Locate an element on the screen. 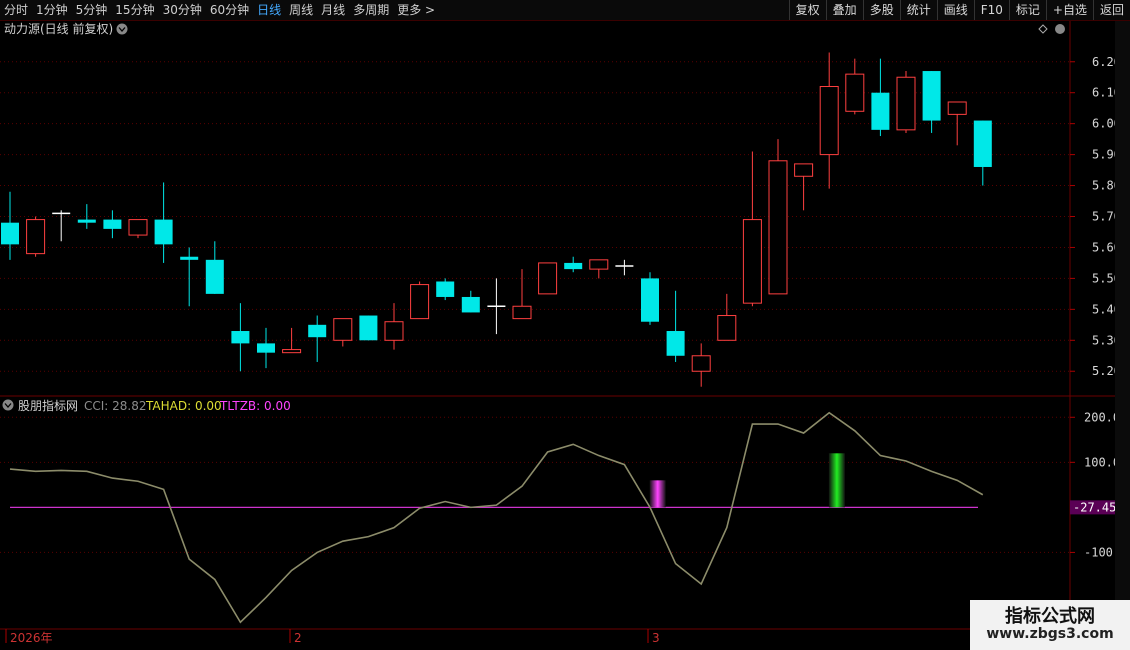 This screenshot has height=650, width=1130. diamond-icon is located at coordinates (1043, 29).